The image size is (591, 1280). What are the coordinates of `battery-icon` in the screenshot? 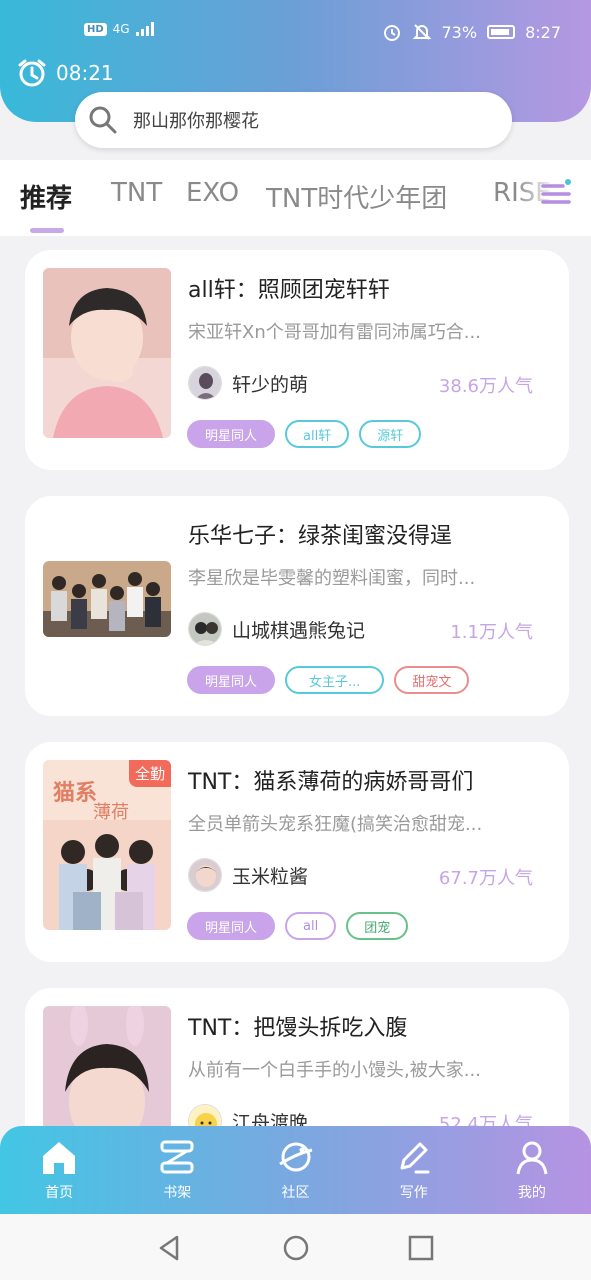 It's located at (501, 32).